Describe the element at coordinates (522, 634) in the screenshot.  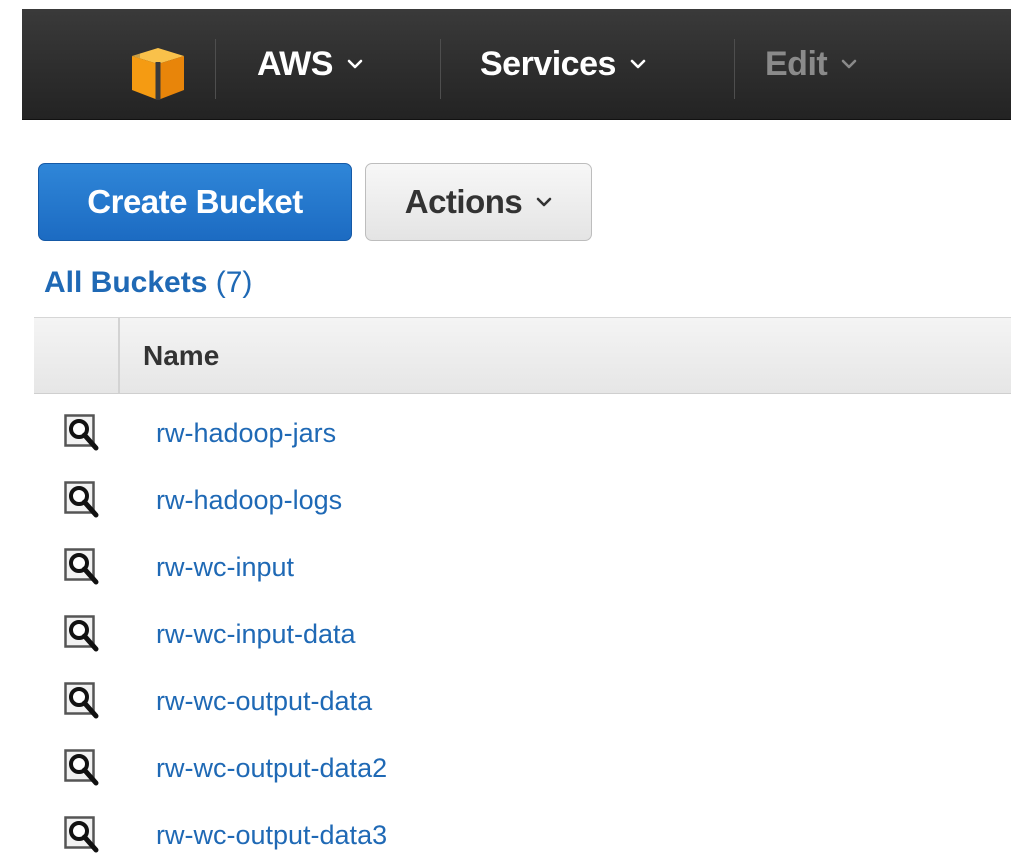
I see `table-row: rw-wc-input-data` at that location.